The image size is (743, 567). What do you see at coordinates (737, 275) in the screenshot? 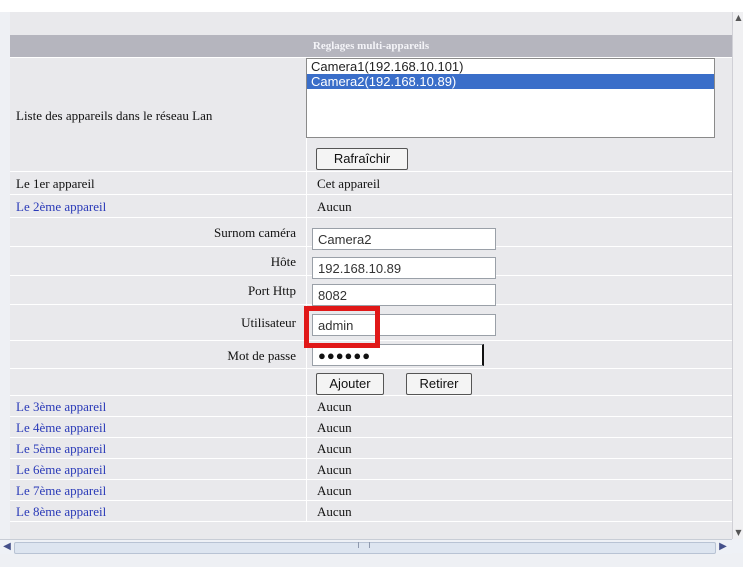
I see `vertical-scrollbar: ▲ ▼` at bounding box center [737, 275].